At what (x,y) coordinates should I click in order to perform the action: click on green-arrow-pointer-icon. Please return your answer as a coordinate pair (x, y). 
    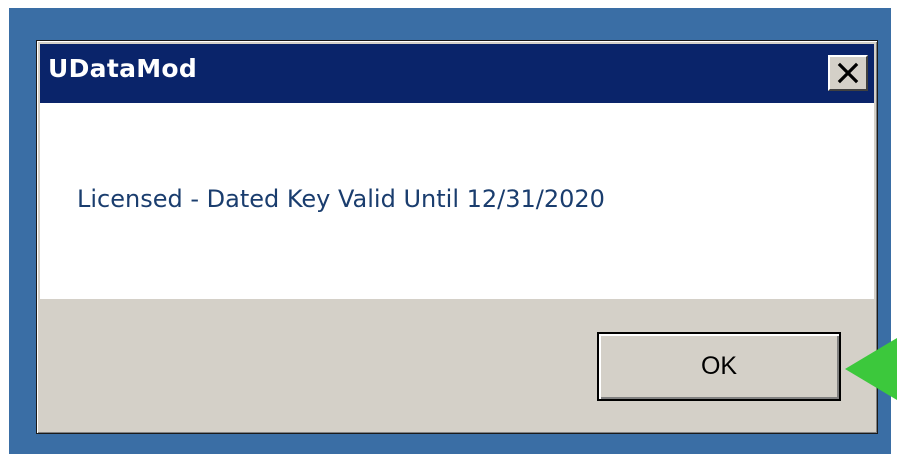
    Looking at the image, I should click on (871, 369).